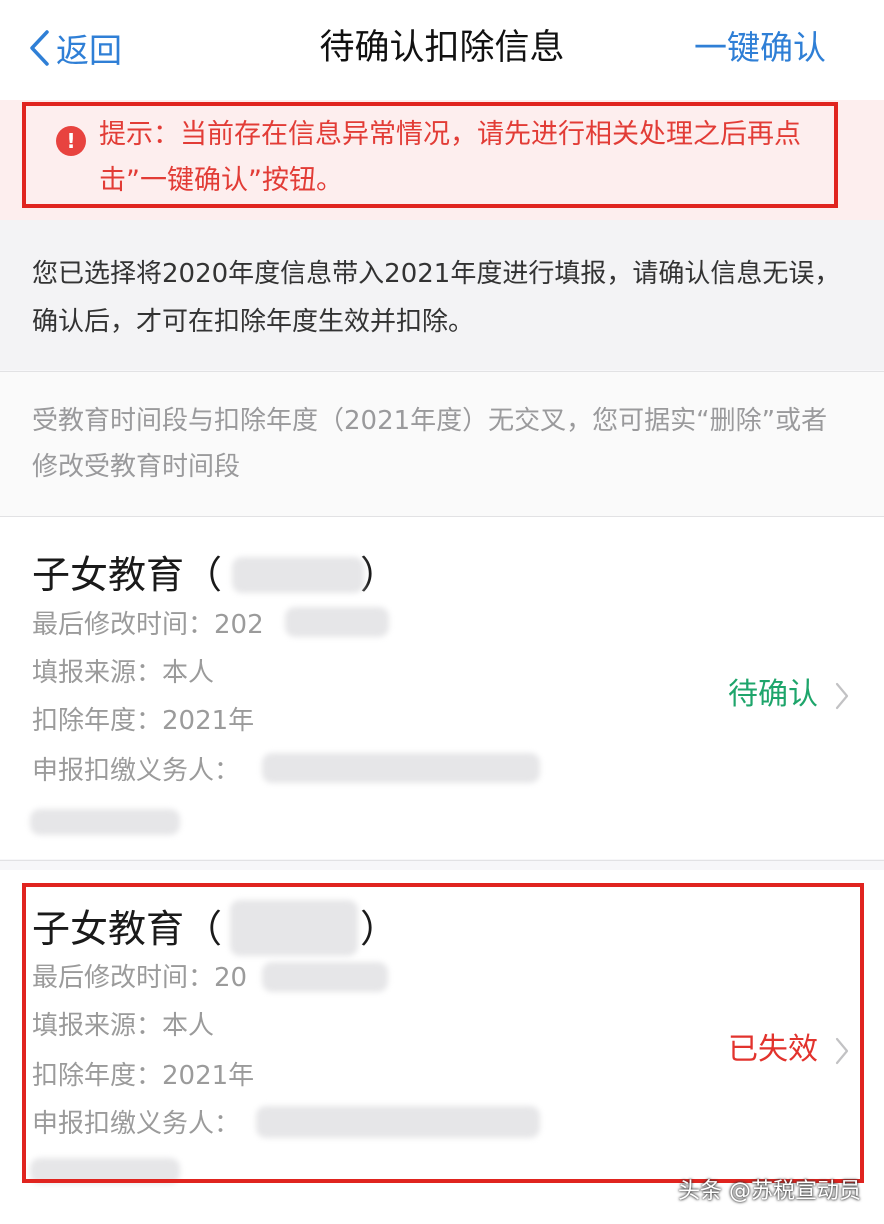 Image resolution: width=884 pixels, height=1224 pixels. I want to click on alert-text: 提示：当前存在信息异常情况，请先进行相关处理之后再点击”一键确认”按钮。, so click(450, 157).